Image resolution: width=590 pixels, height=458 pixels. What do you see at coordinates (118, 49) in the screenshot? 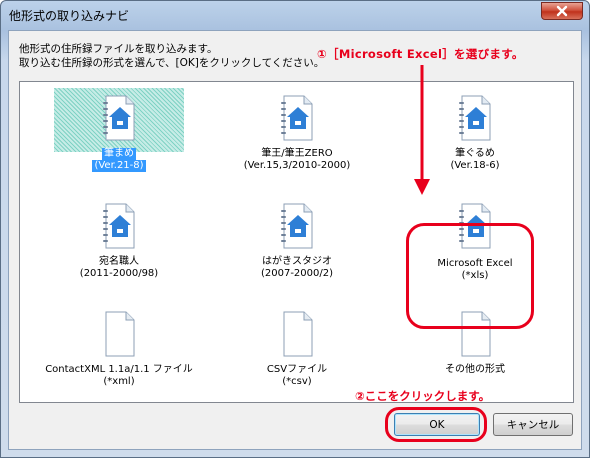
I see `instruction-line-1: 他形式の住所録ファイルを取り込みます。` at bounding box center [118, 49].